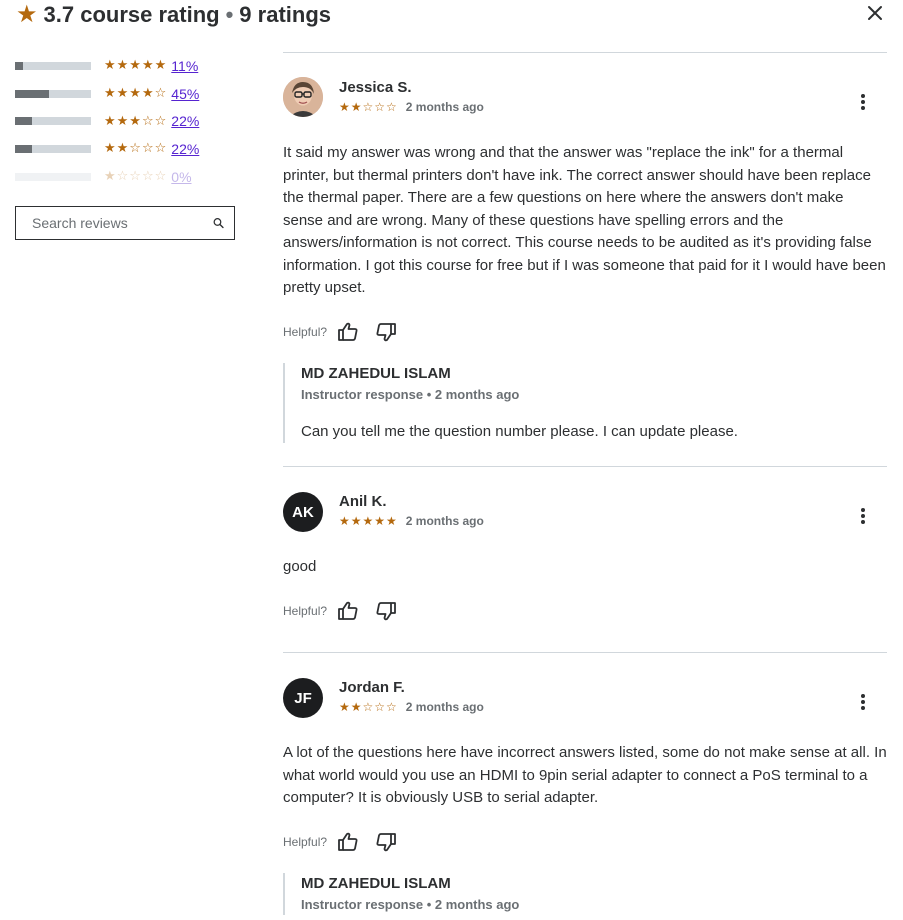 Image resolution: width=903 pixels, height=920 pixels. What do you see at coordinates (218, 223) in the screenshot?
I see `search-icon` at bounding box center [218, 223].